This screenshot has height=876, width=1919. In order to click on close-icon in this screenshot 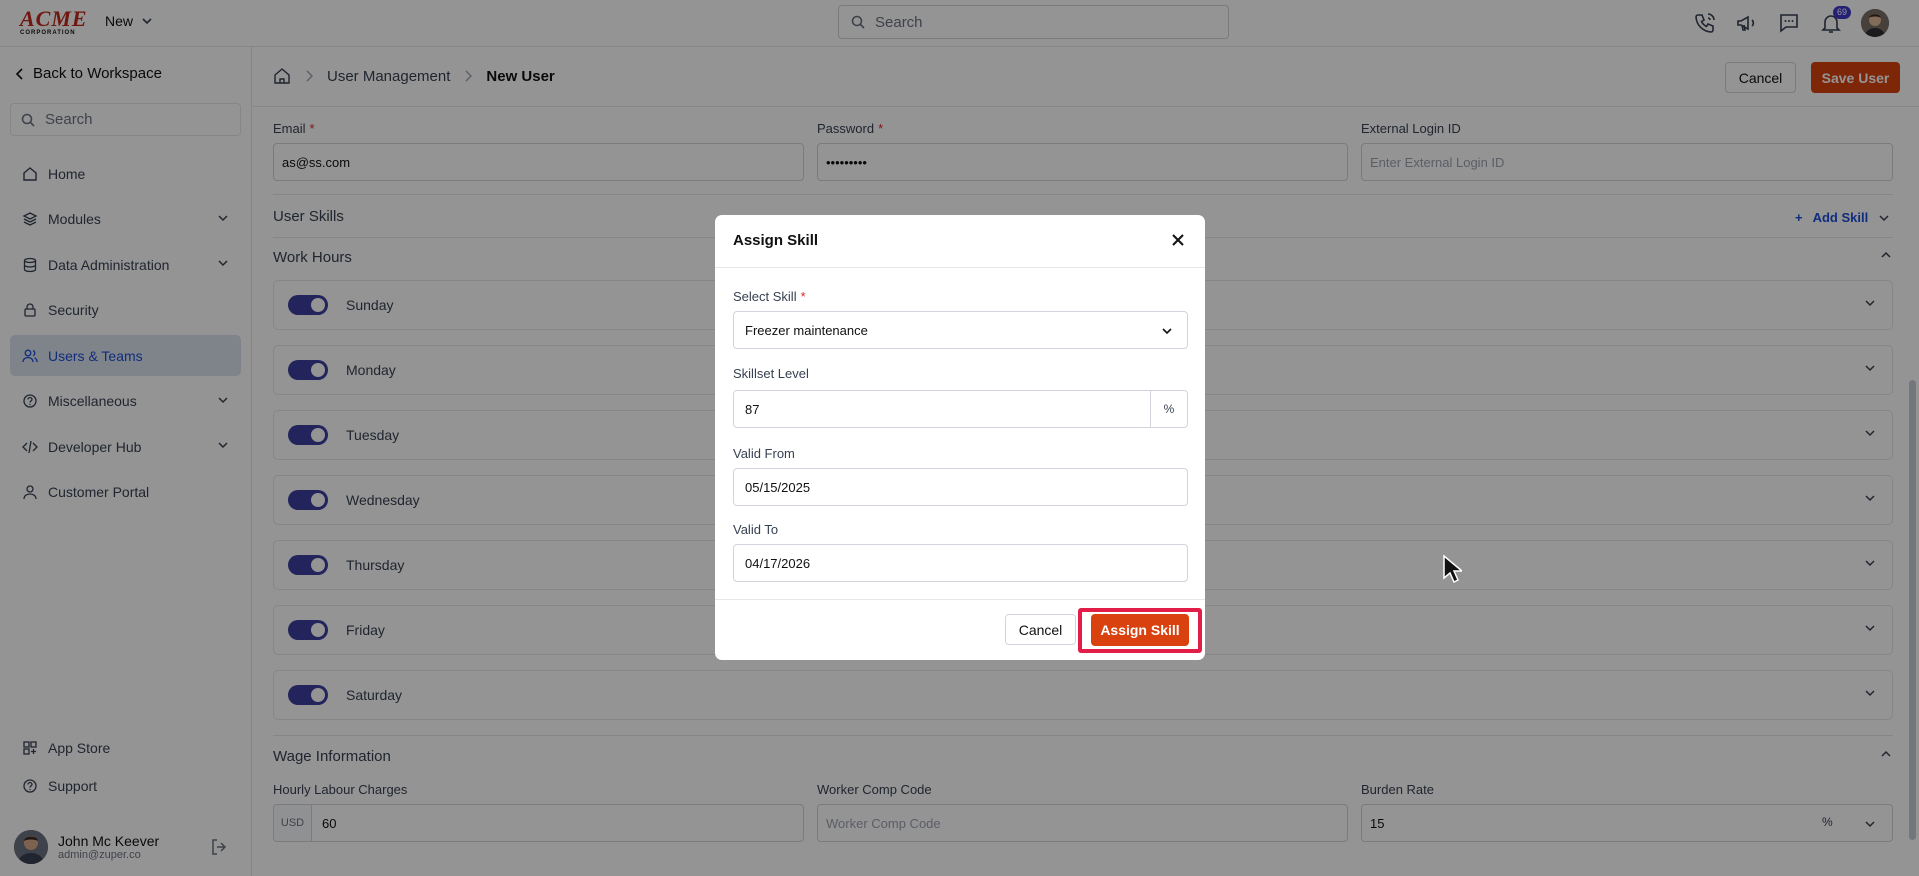, I will do `click(1178, 240)`.